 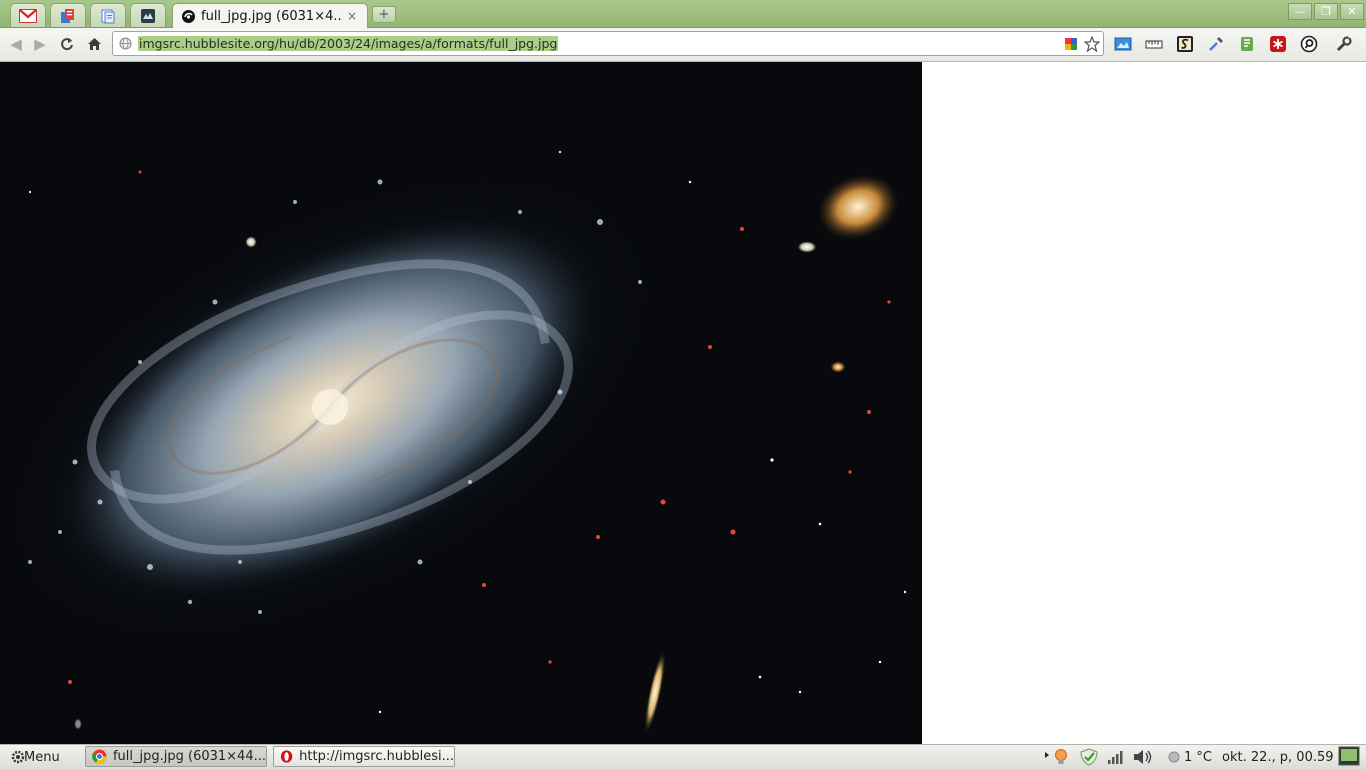 I want to click on gear-icon, so click(x=18, y=757).